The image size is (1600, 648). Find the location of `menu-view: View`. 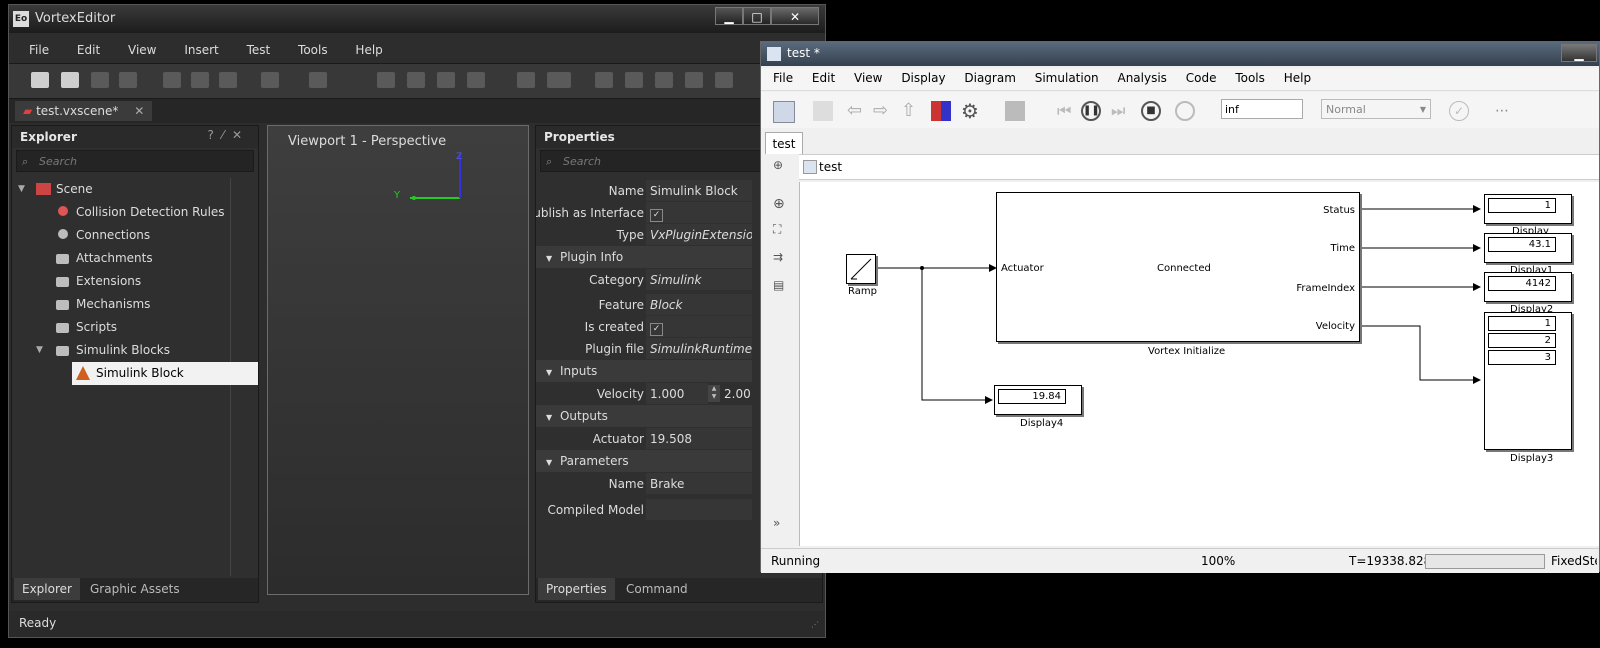

menu-view: View is located at coordinates (142, 50).